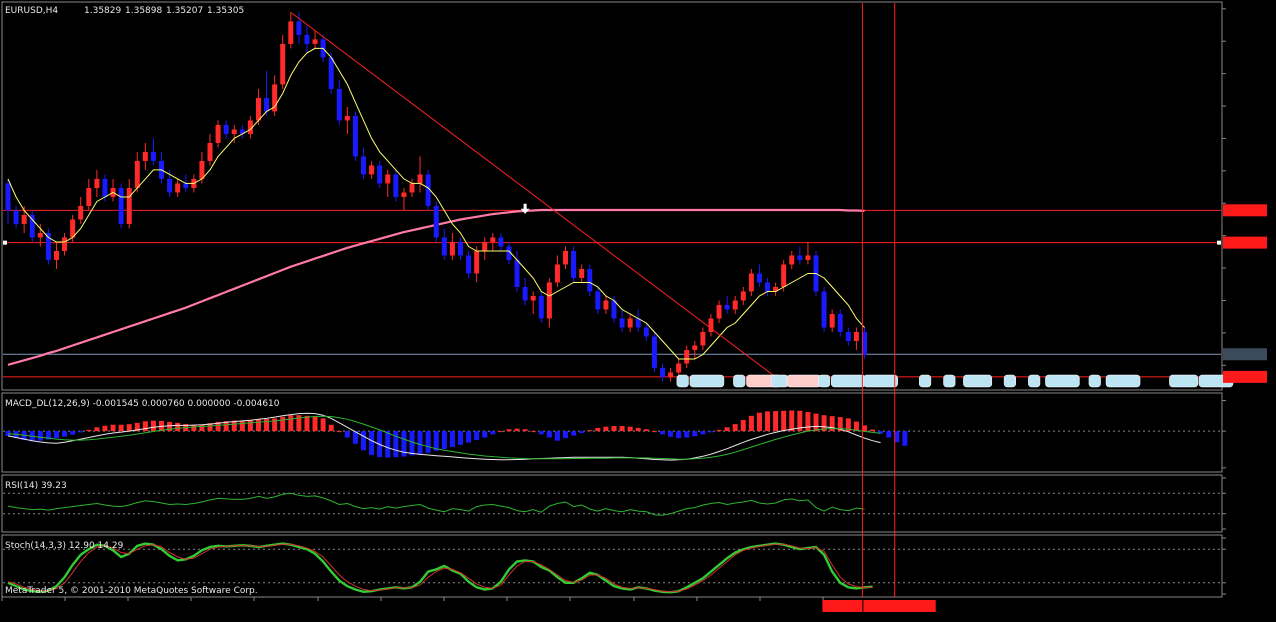  Describe the element at coordinates (1245, 376) in the screenshot. I see `price-tag` at that location.